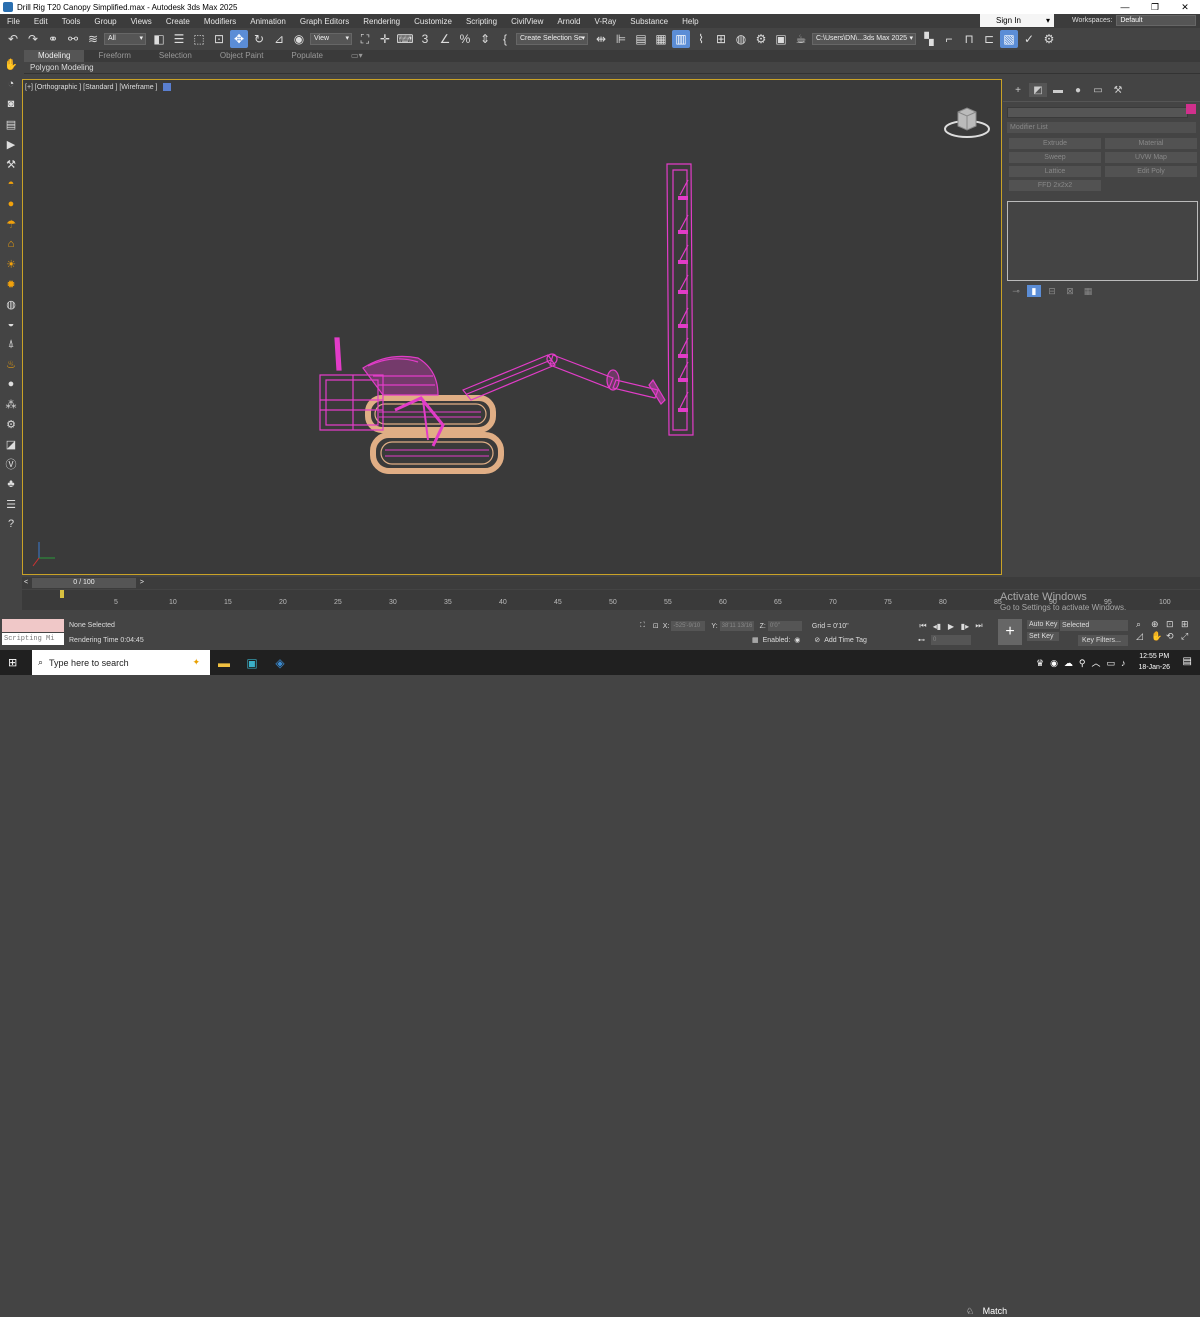 This screenshot has width=1200, height=1317. I want to click on y-coordinate-field: 38'11 13/16, so click(736, 626).